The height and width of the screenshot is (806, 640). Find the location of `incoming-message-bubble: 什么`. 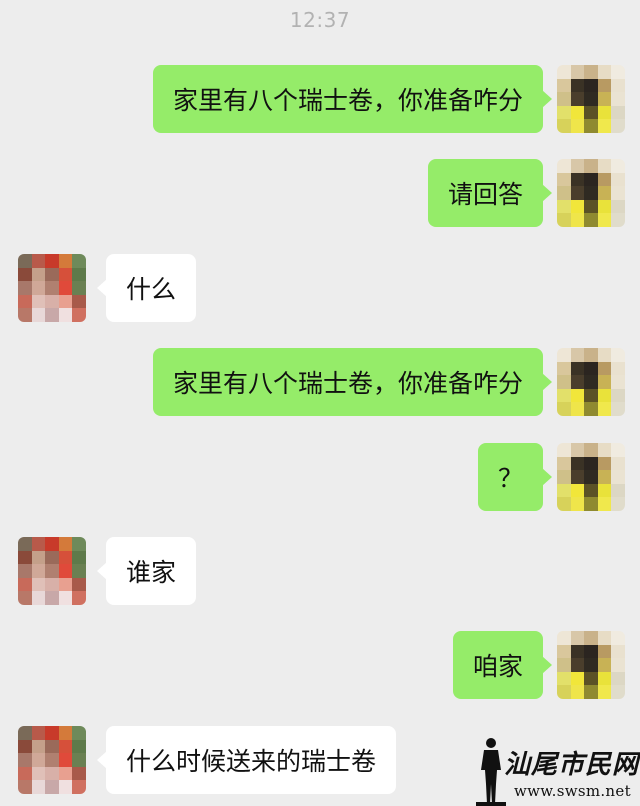

incoming-message-bubble: 什么 is located at coordinates (146, 288).